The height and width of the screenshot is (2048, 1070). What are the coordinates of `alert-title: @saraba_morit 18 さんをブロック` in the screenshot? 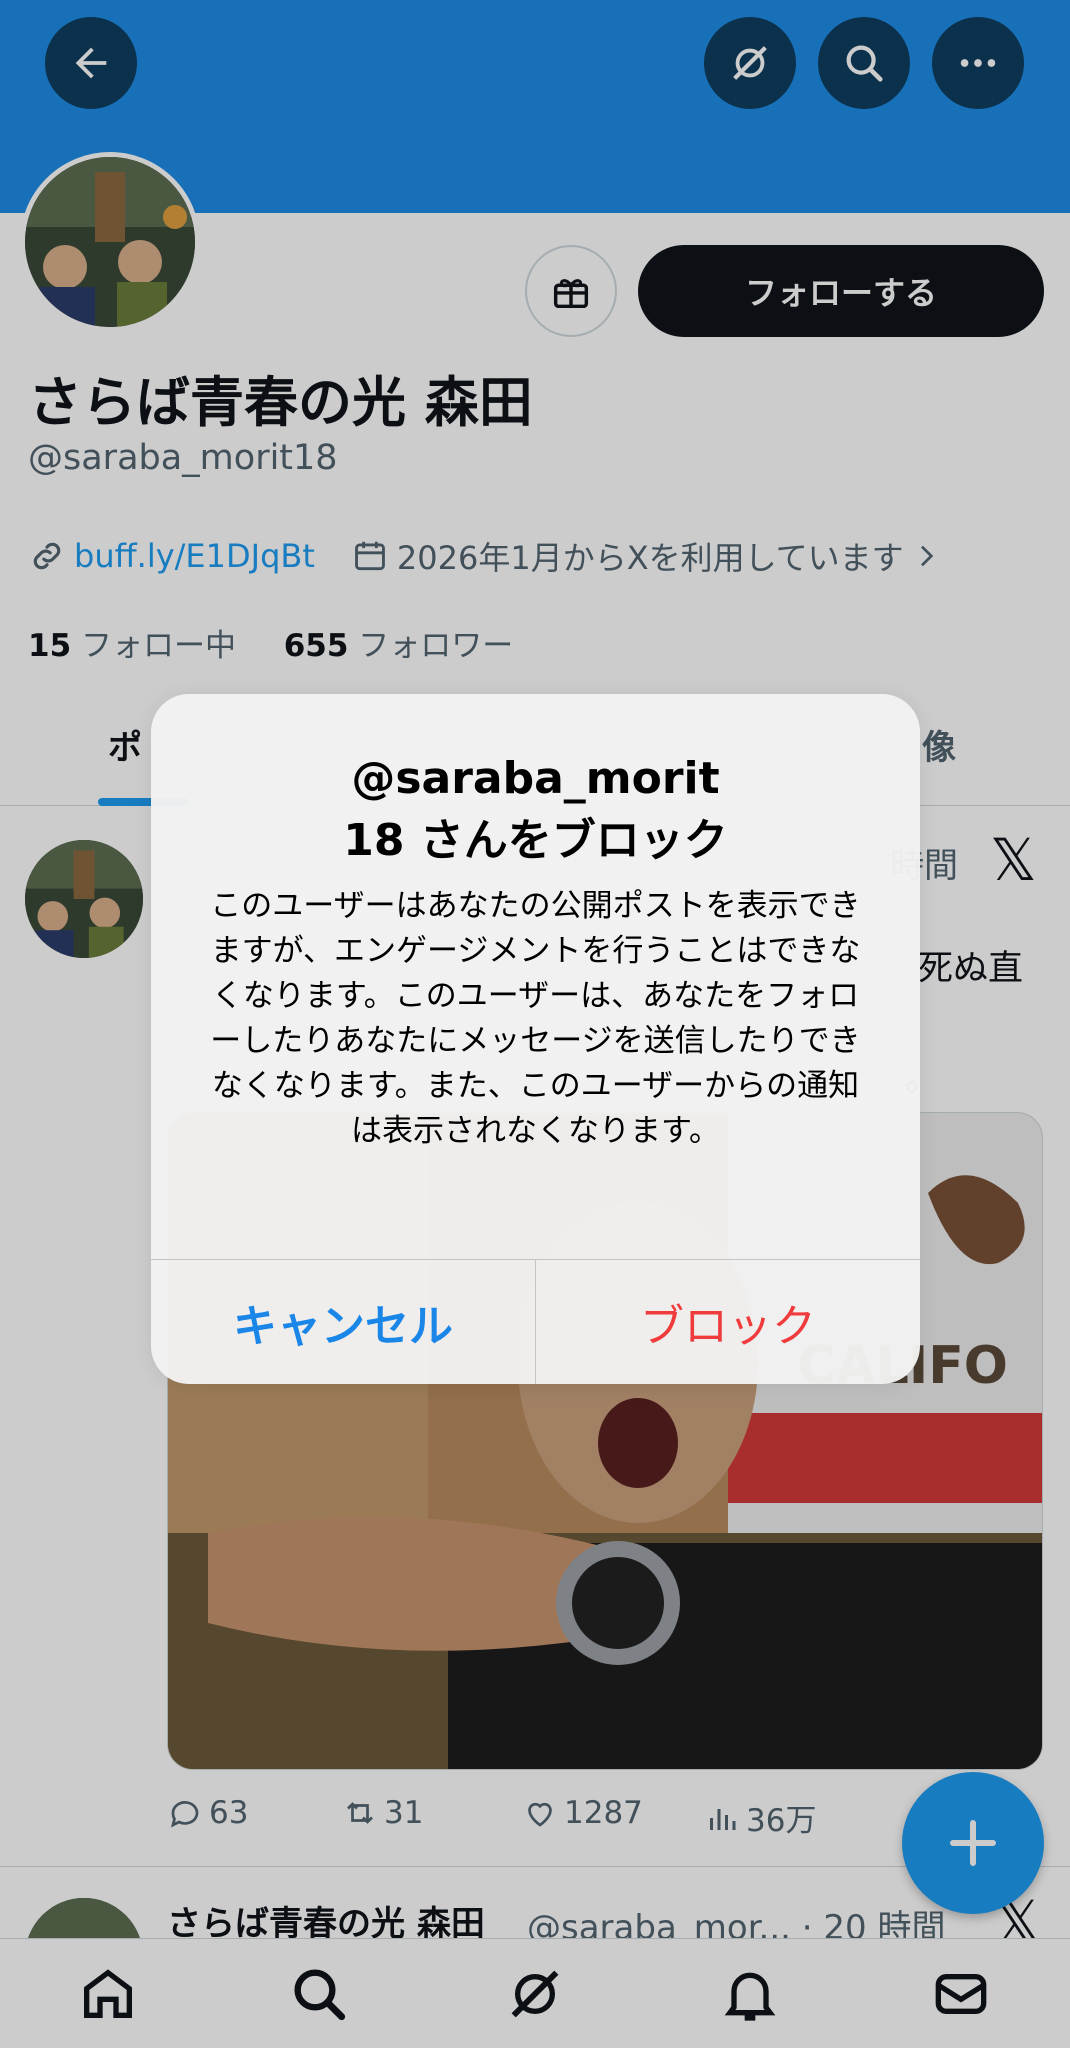 It's located at (535, 809).